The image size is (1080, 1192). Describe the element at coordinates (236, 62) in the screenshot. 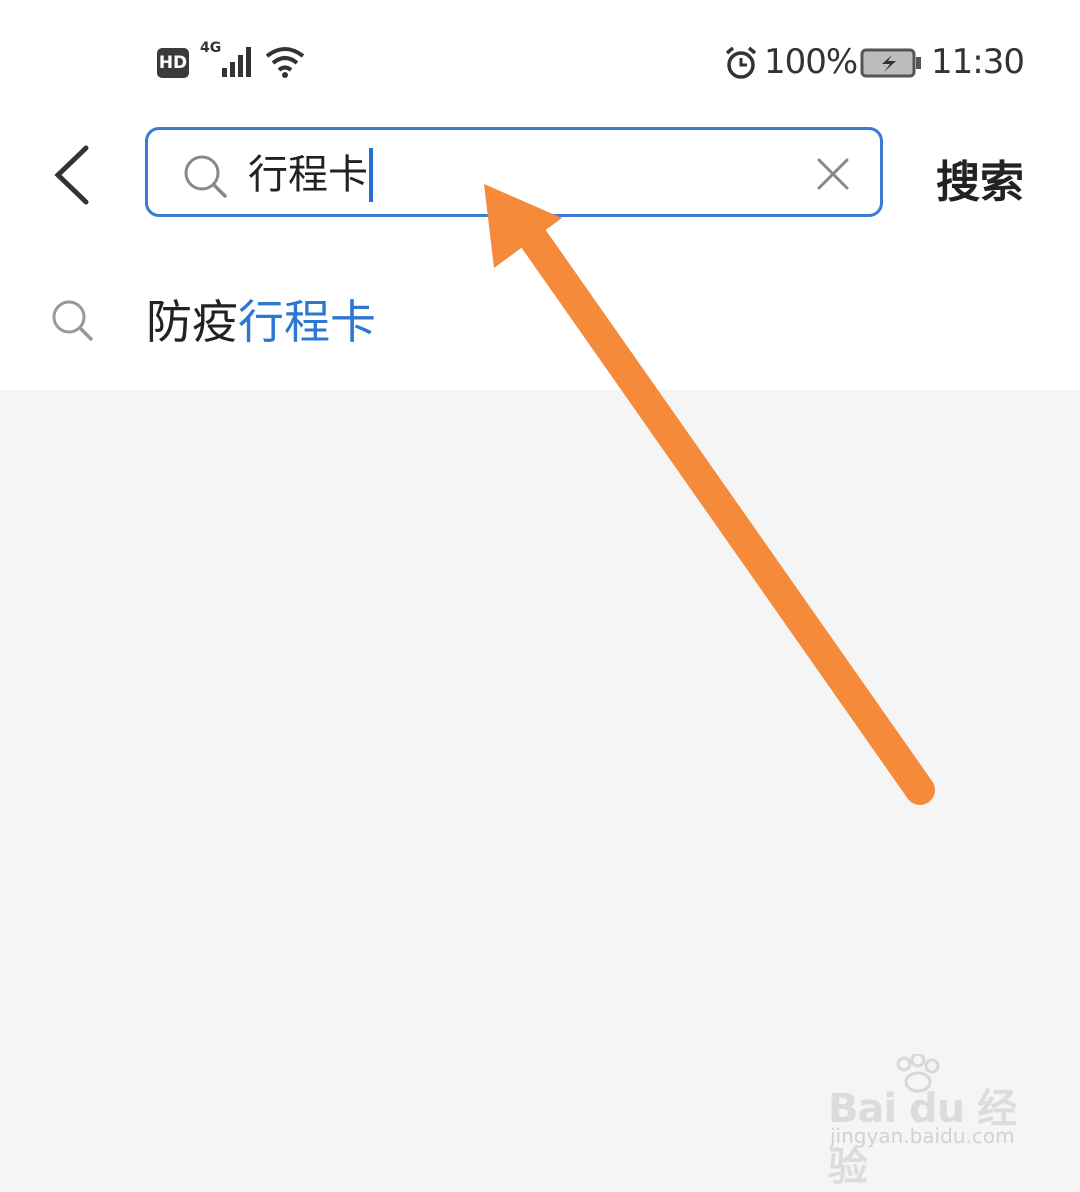

I see `signal-icon` at that location.